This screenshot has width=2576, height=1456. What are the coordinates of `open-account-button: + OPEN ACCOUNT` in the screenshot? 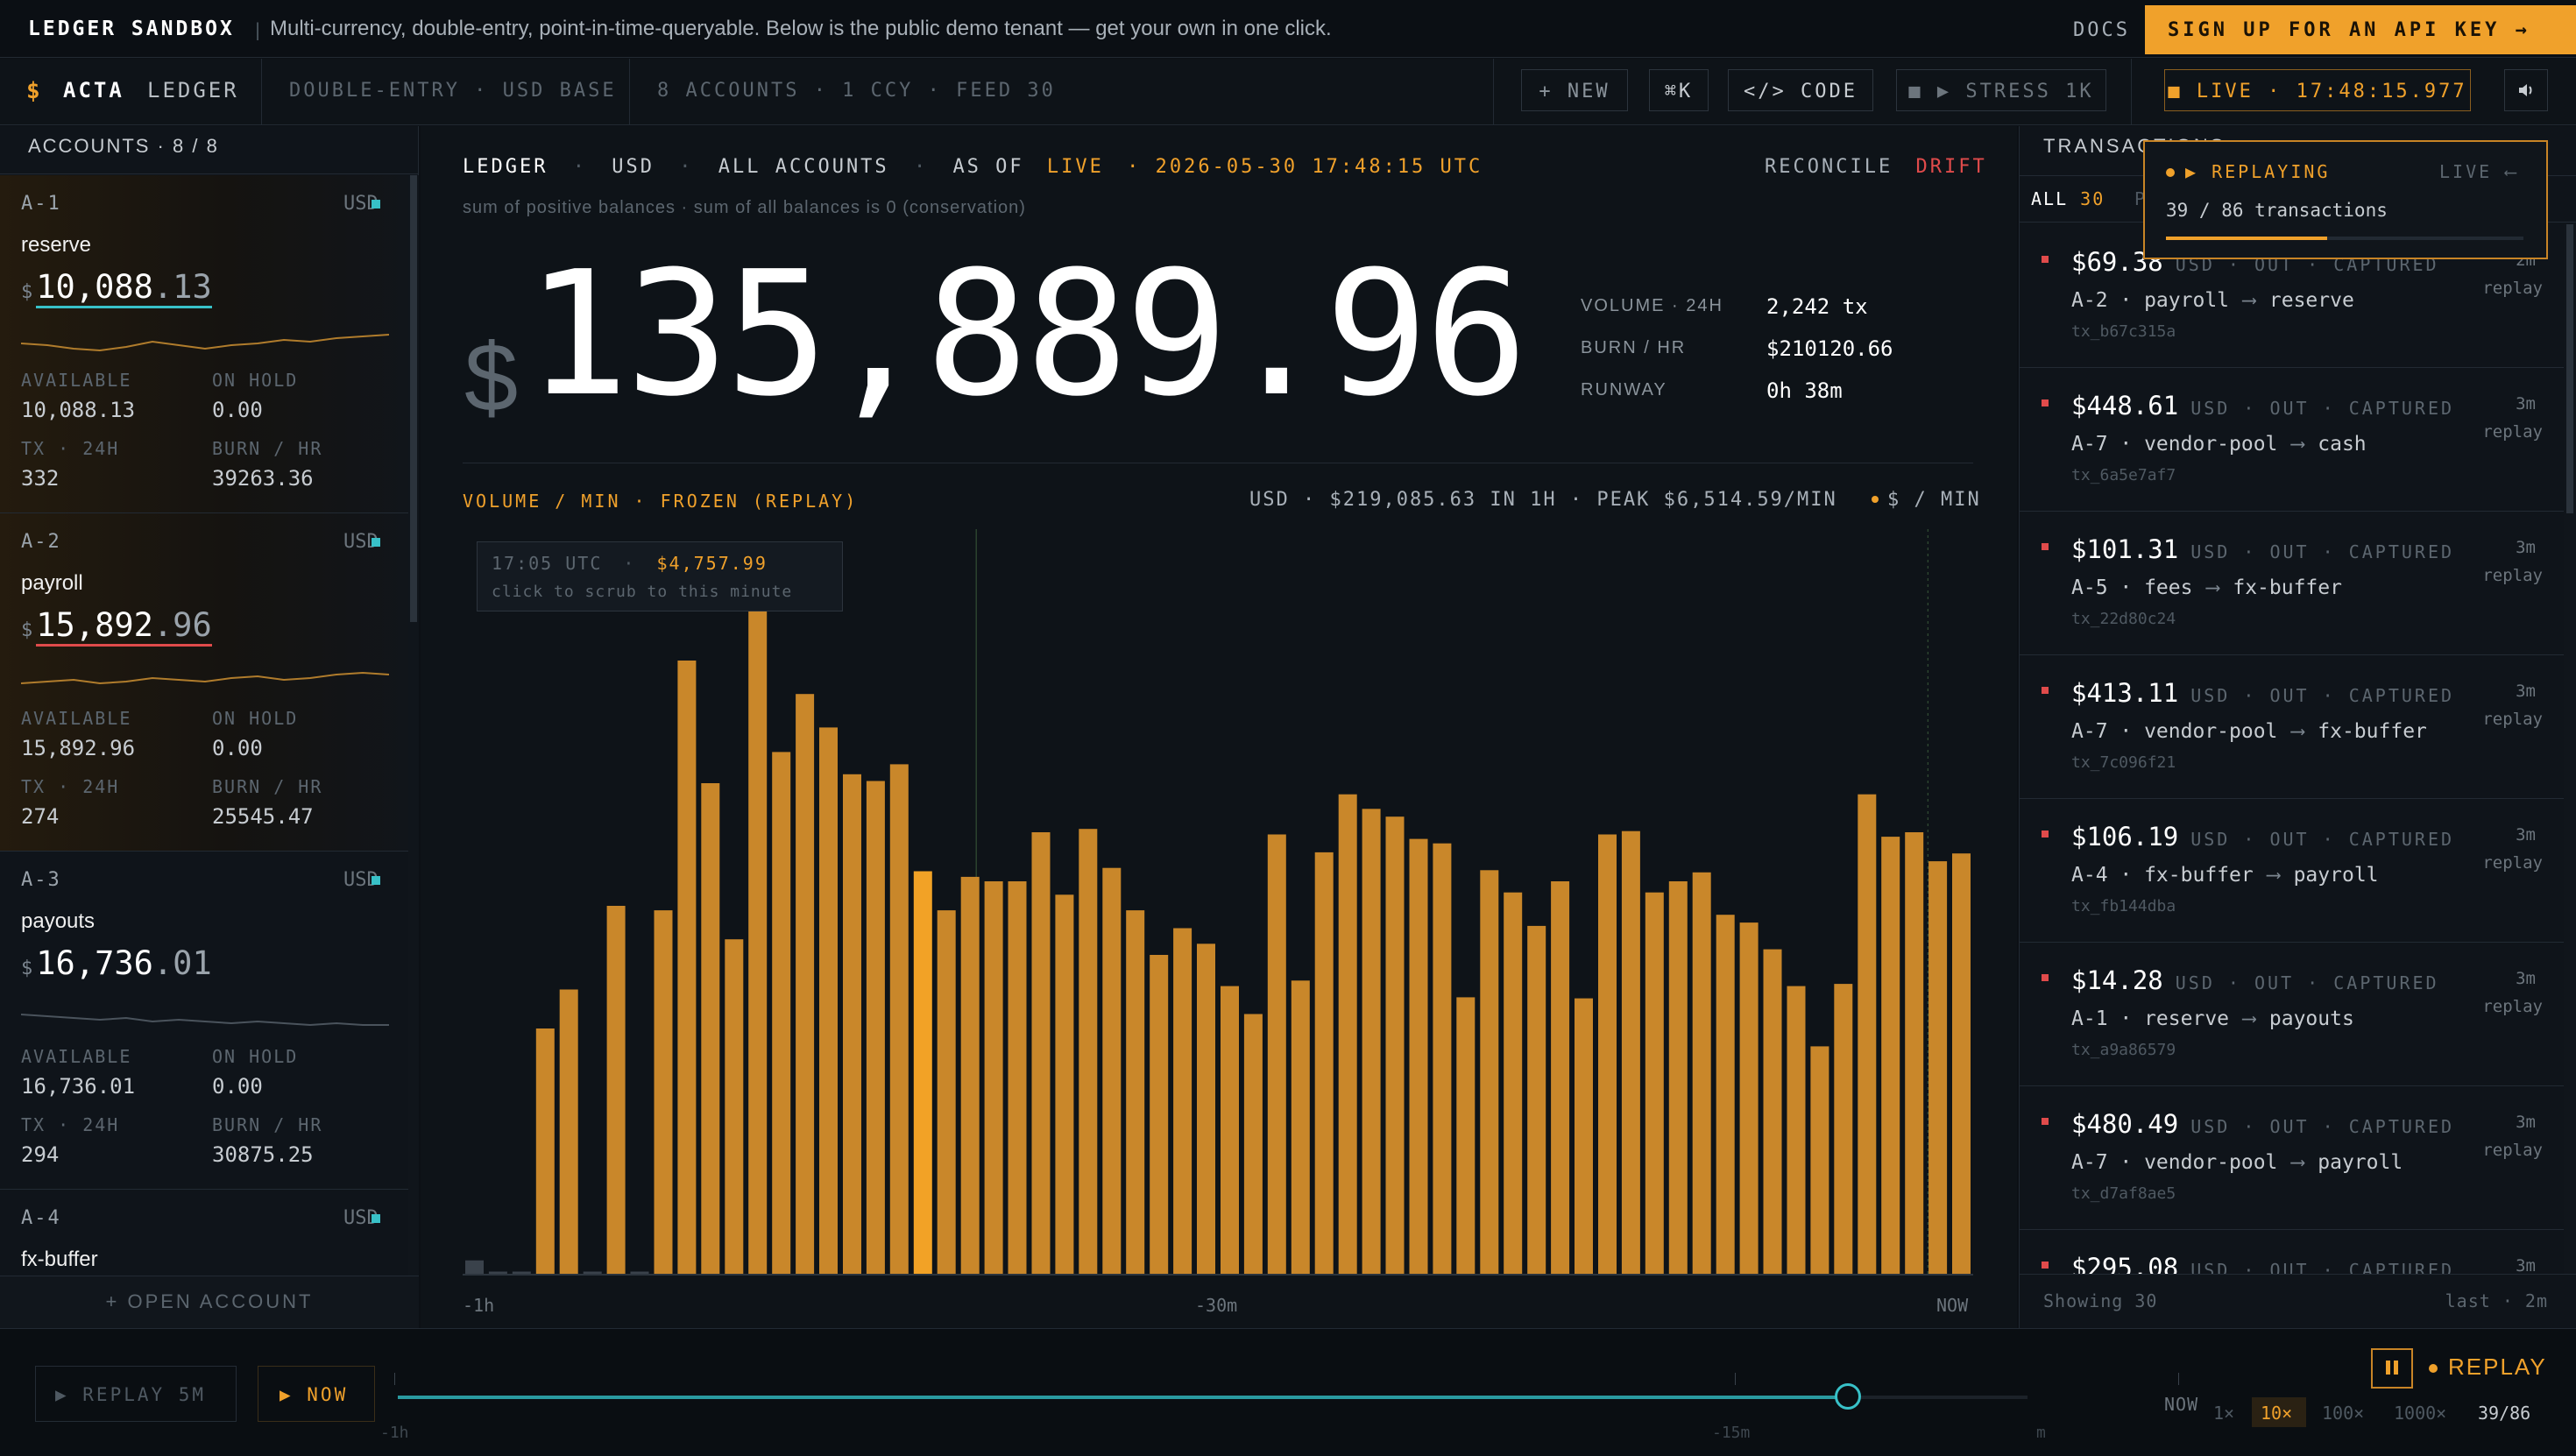 It's located at (209, 1302).